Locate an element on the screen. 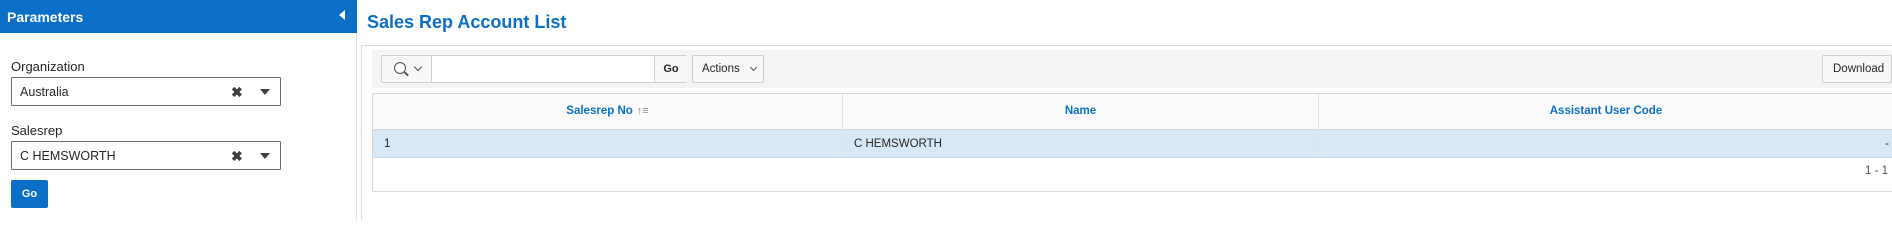 This screenshot has width=1892, height=240. column-header-label: Name is located at coordinates (1080, 111).